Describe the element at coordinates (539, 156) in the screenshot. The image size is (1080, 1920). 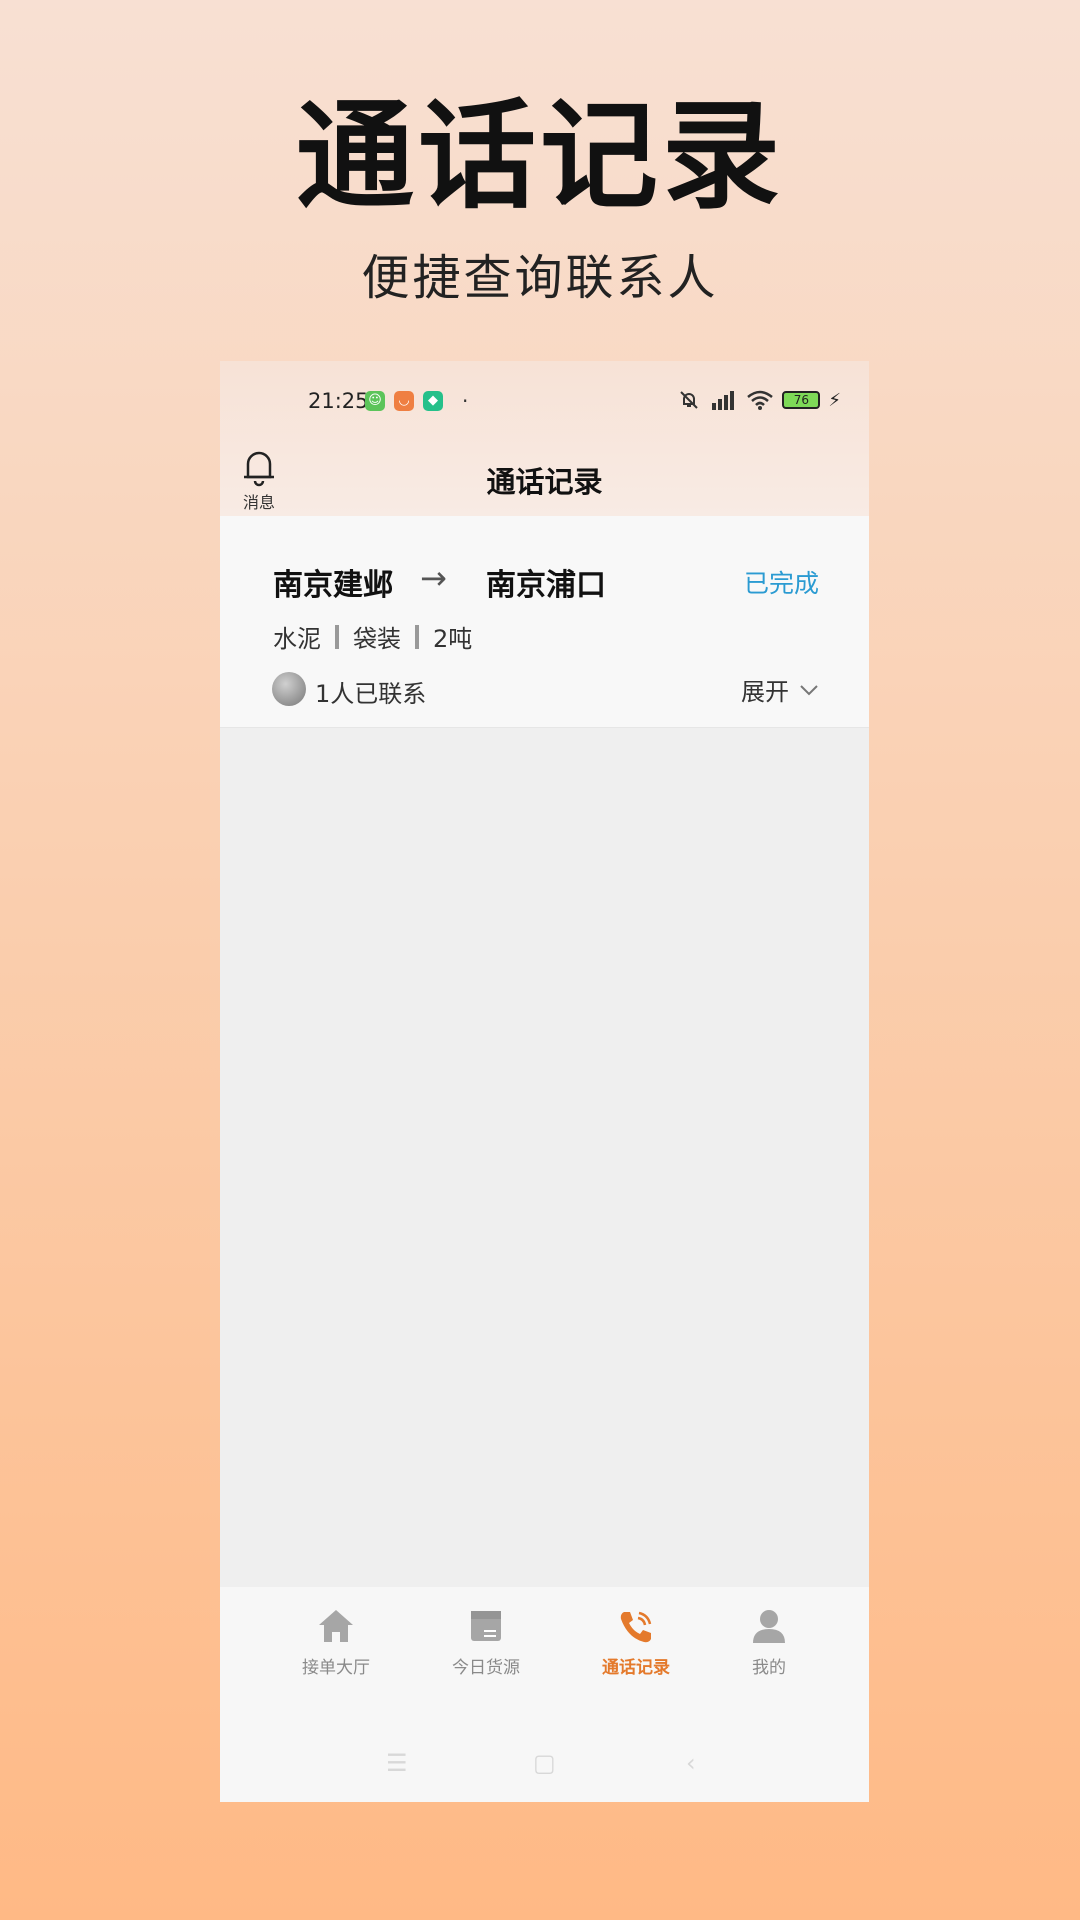
I see `promo-title: 通话记录` at that location.